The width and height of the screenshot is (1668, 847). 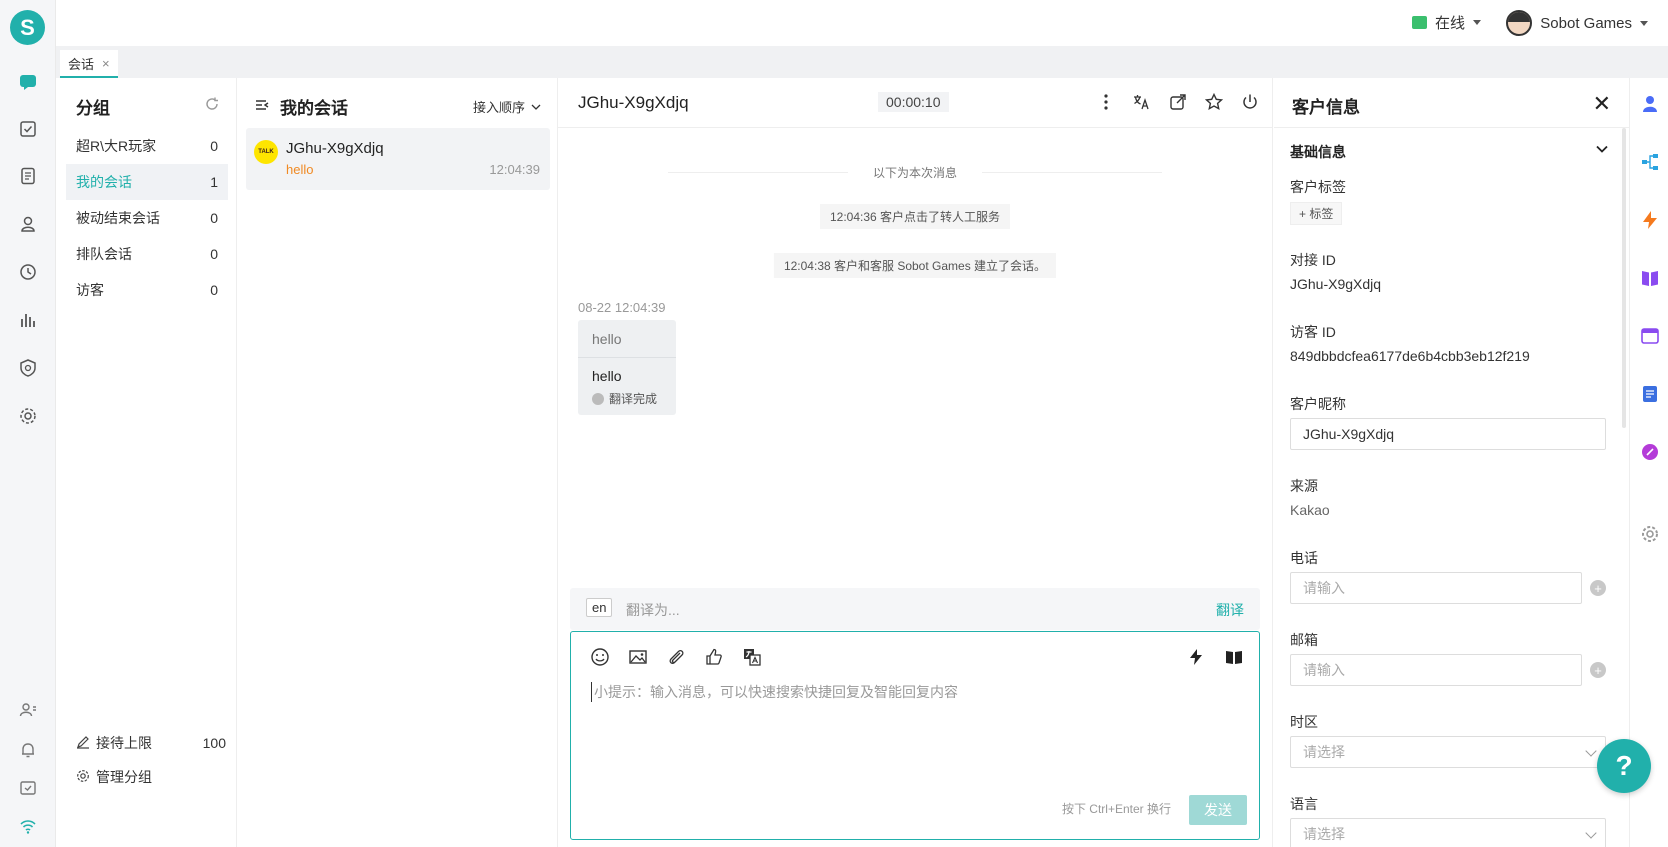 I want to click on task-icon, so click(x=28, y=129).